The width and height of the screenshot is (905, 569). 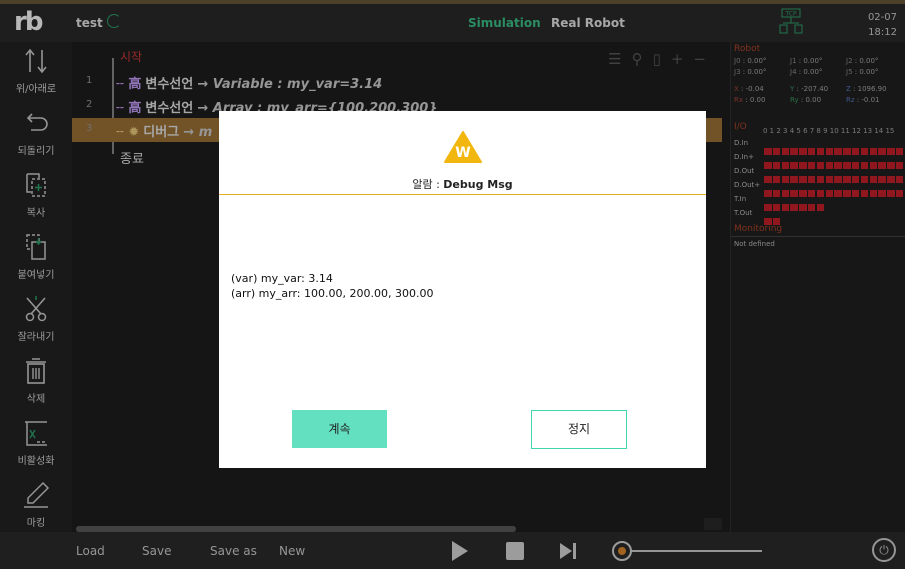 What do you see at coordinates (462, 194) in the screenshot?
I see `dialog-divider` at bounding box center [462, 194].